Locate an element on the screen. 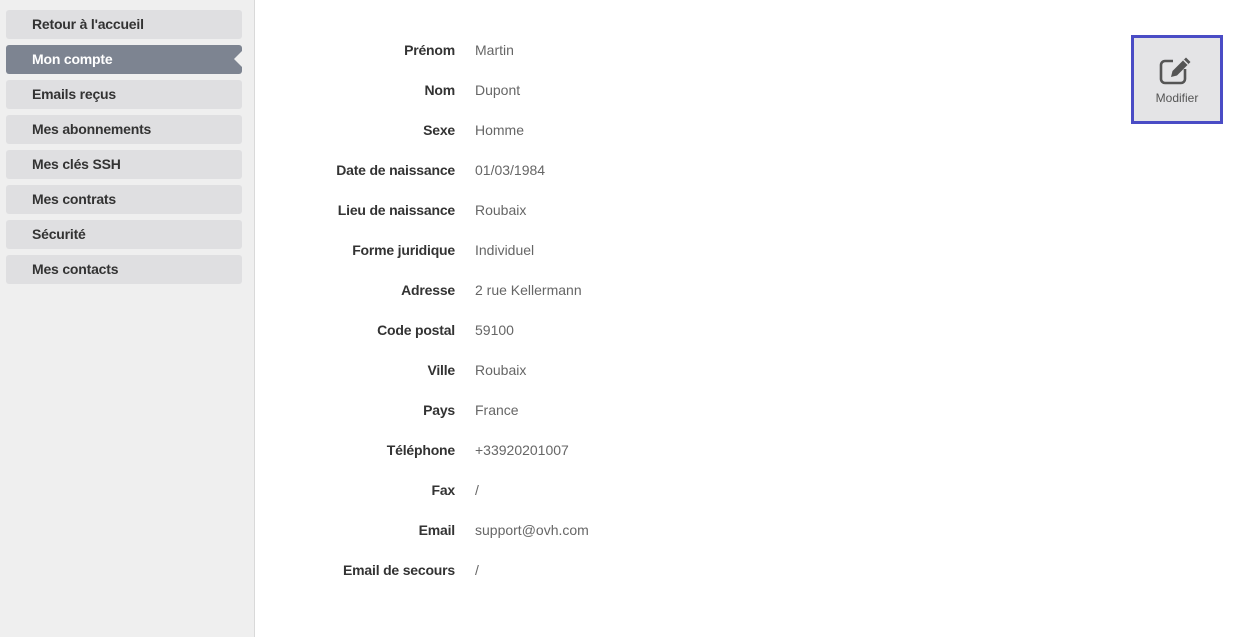 This screenshot has width=1239, height=637. field-value: Martin is located at coordinates (494, 50).